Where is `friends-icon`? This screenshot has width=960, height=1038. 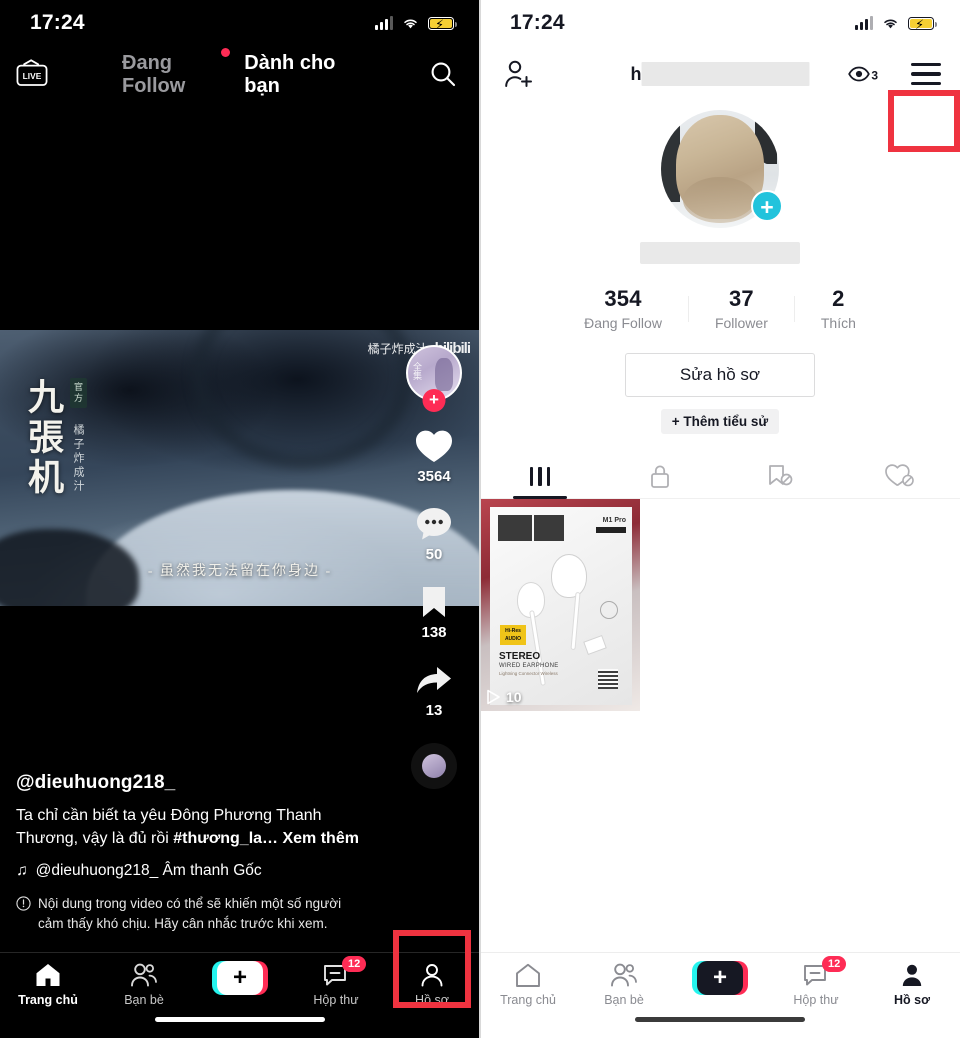
friends-icon is located at coordinates (144, 975).